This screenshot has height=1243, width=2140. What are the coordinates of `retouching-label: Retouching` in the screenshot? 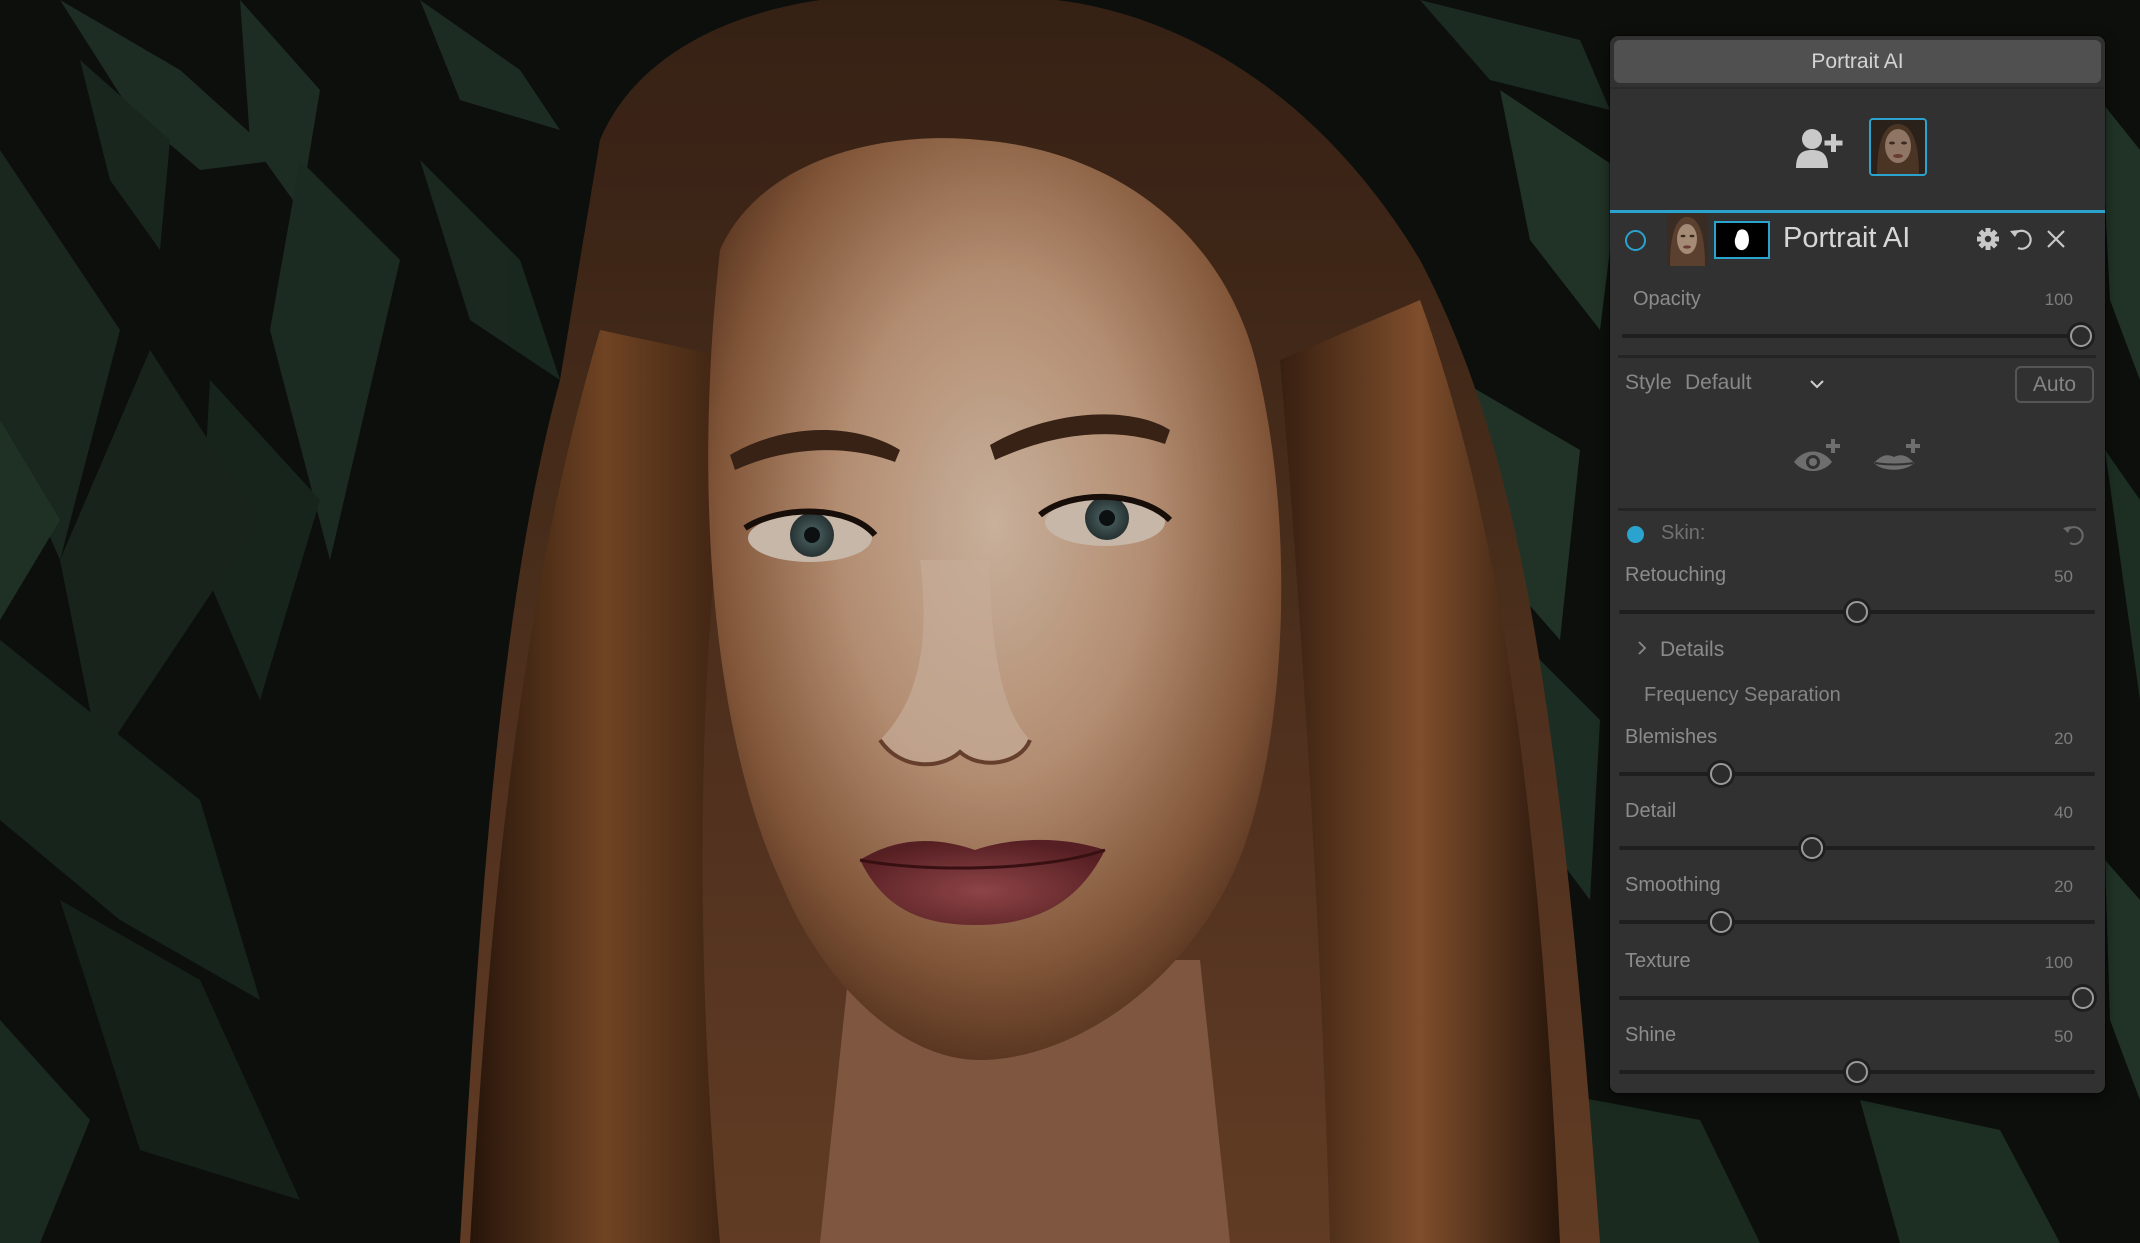 It's located at (1676, 575).